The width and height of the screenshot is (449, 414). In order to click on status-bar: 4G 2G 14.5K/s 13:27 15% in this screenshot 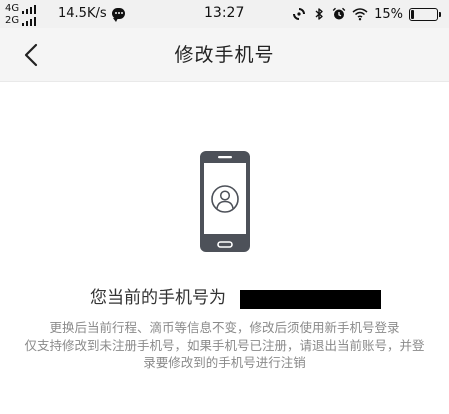, I will do `click(224, 14)`.